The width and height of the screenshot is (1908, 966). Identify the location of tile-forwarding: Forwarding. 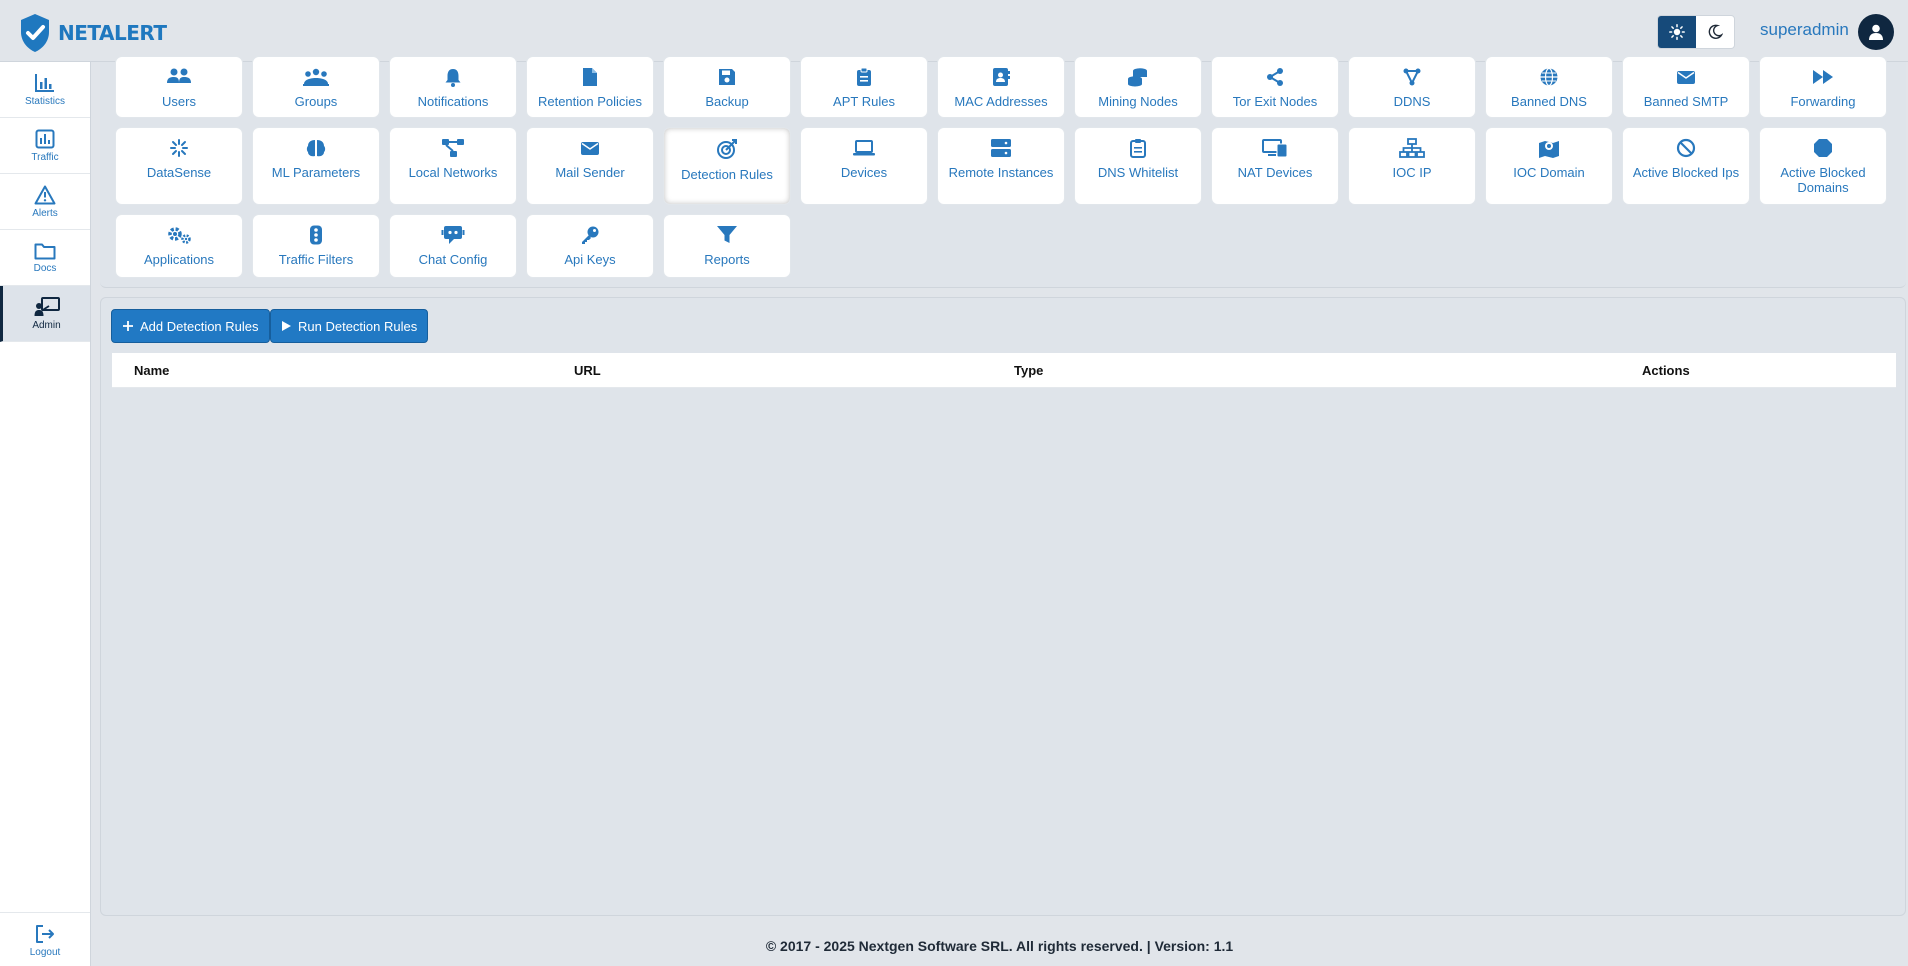
(1823, 87).